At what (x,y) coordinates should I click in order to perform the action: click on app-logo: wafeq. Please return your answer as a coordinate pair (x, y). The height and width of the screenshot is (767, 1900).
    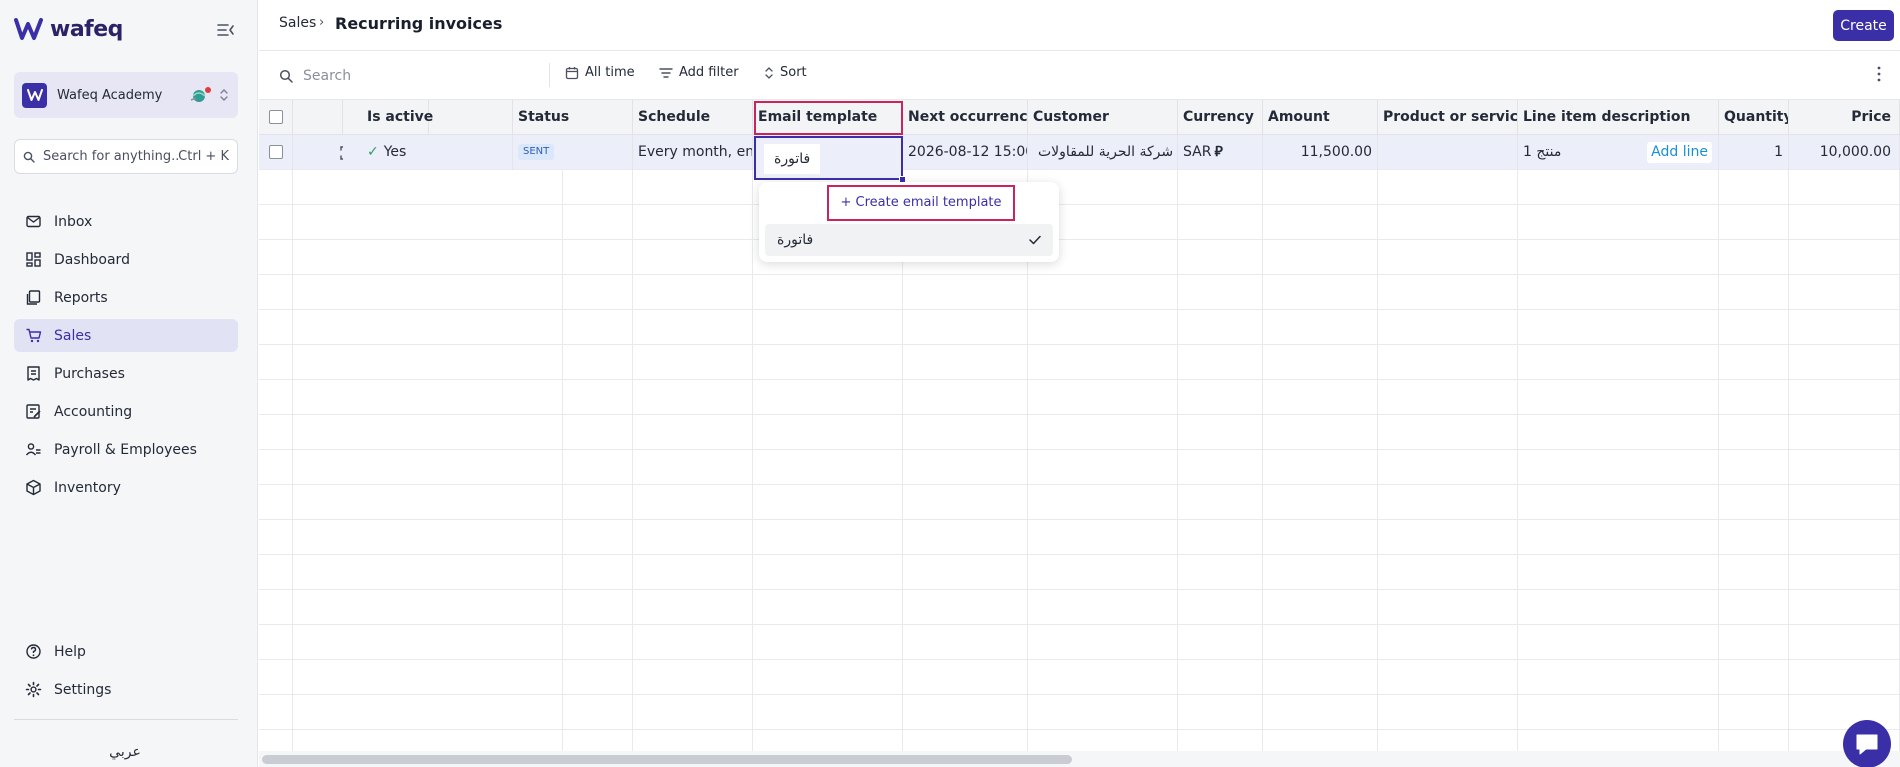
    Looking at the image, I should click on (68, 29).